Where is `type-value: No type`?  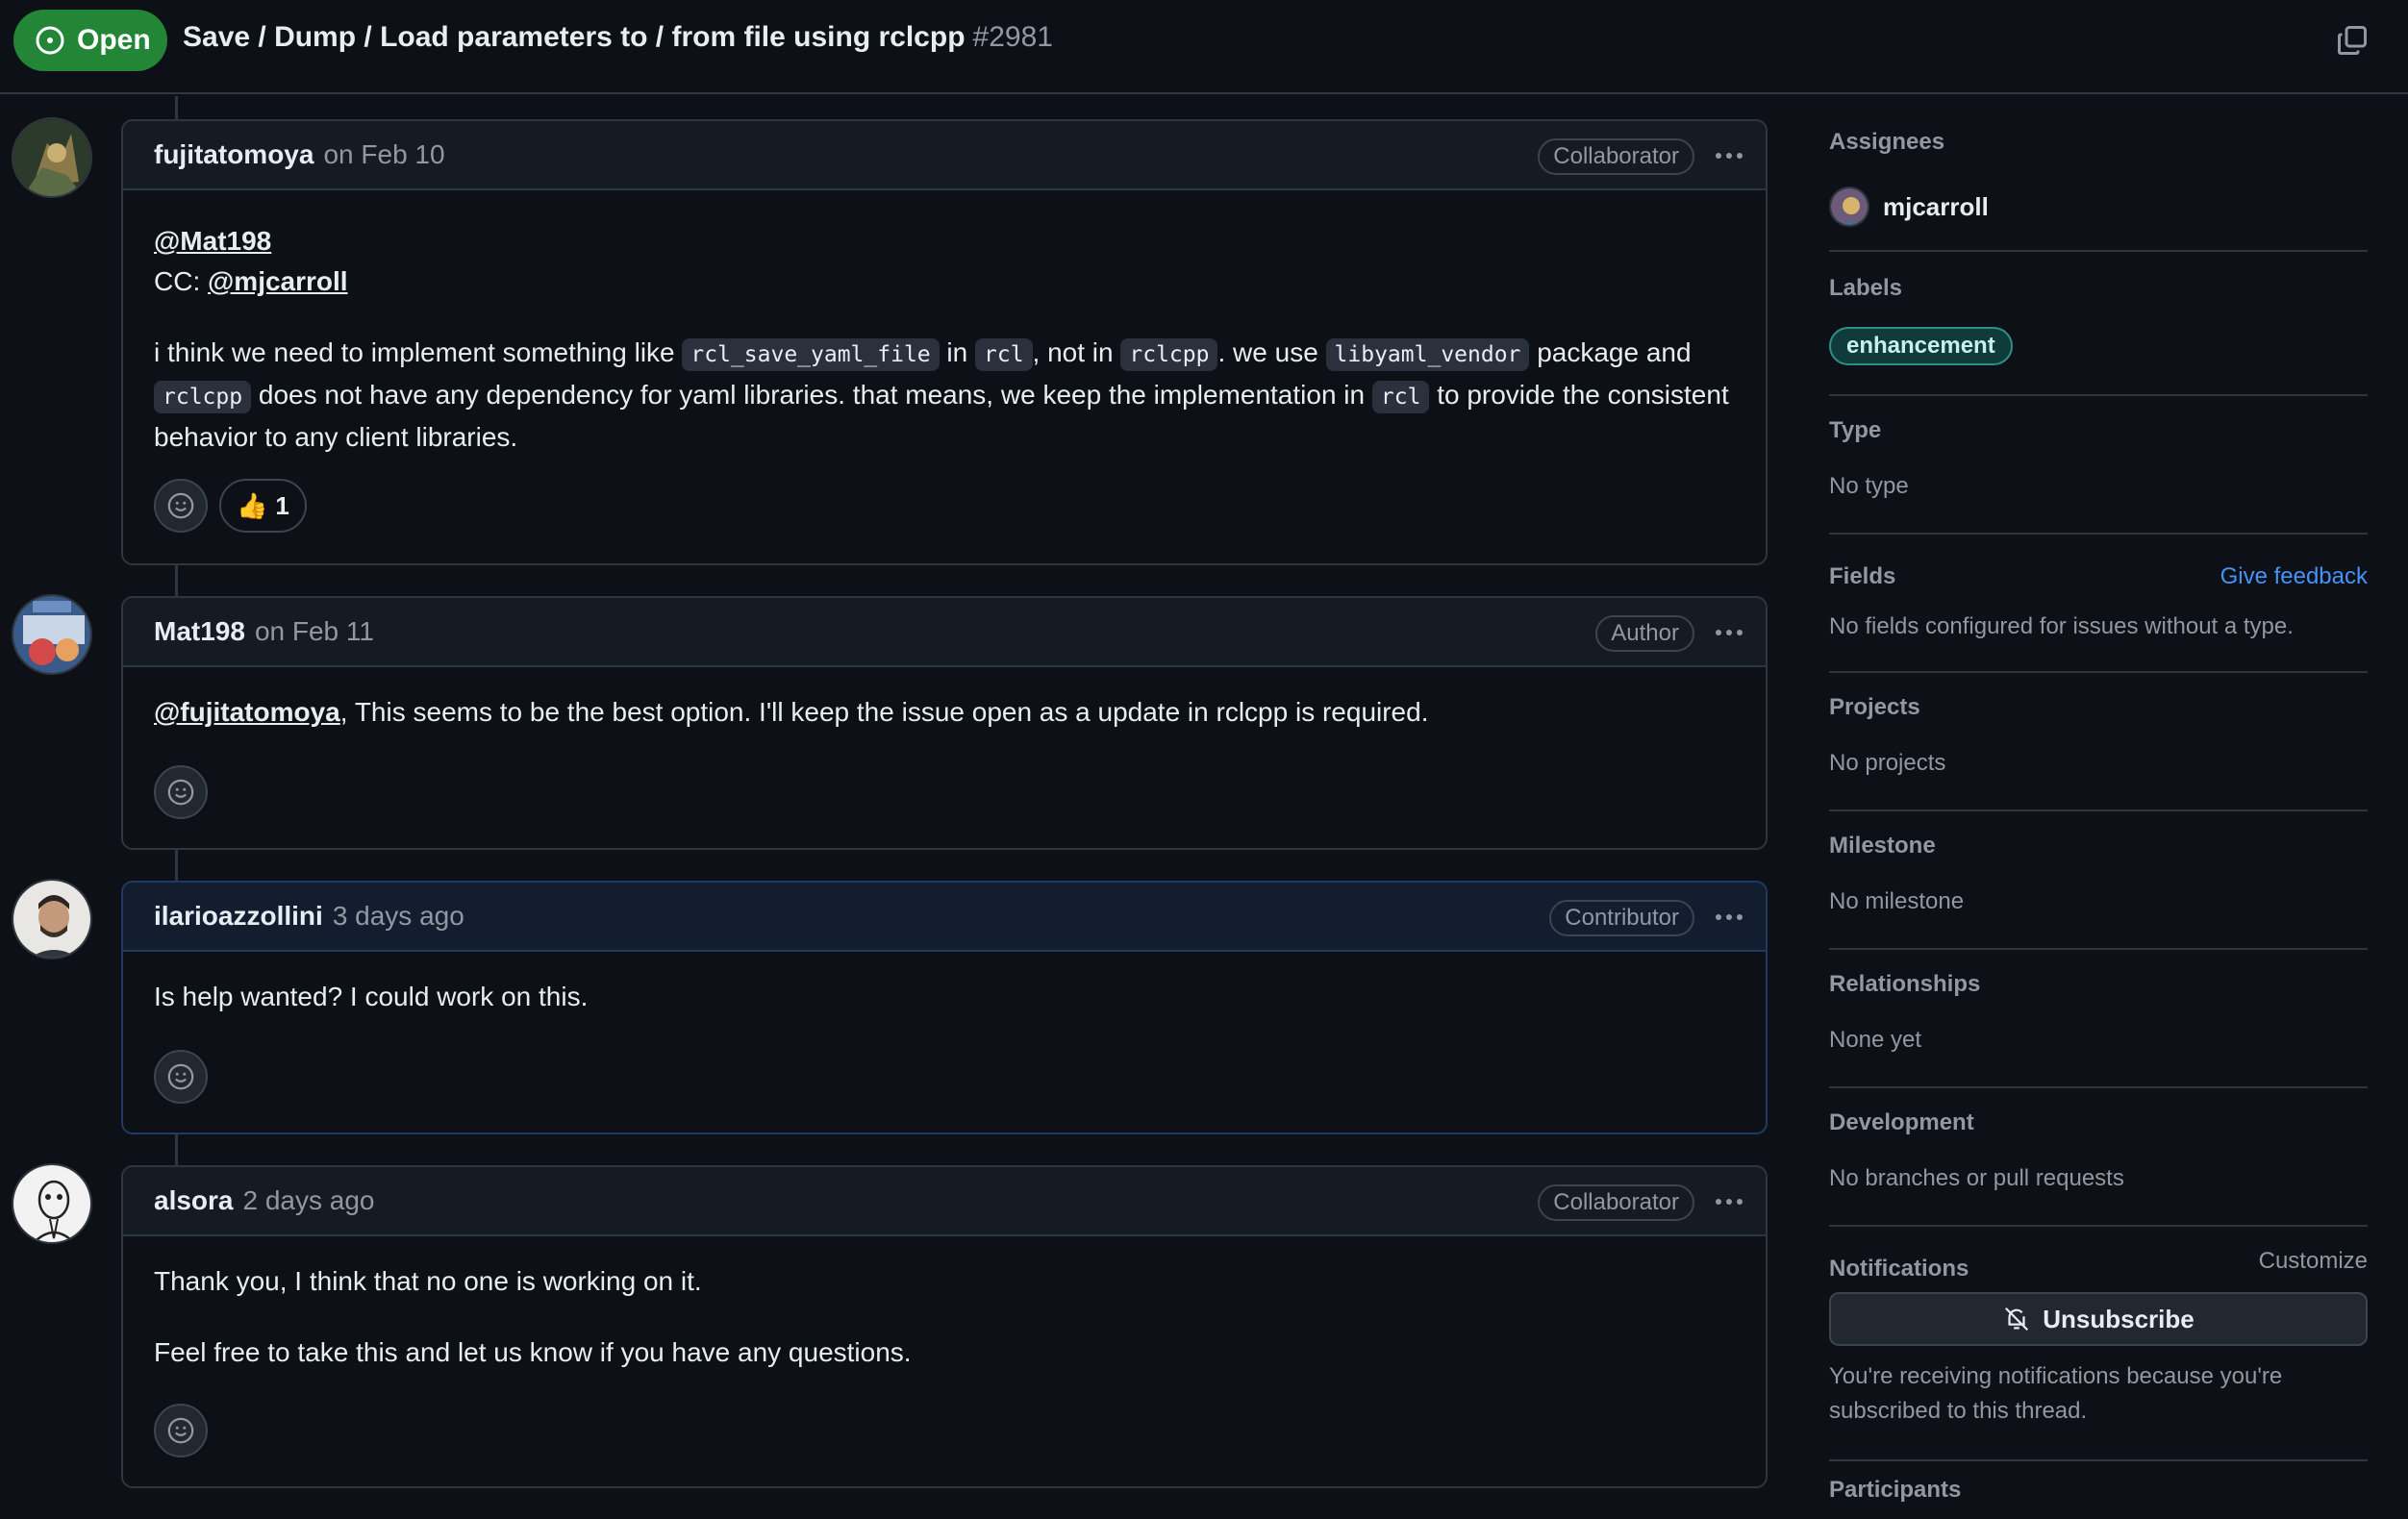 type-value: No type is located at coordinates (1869, 486).